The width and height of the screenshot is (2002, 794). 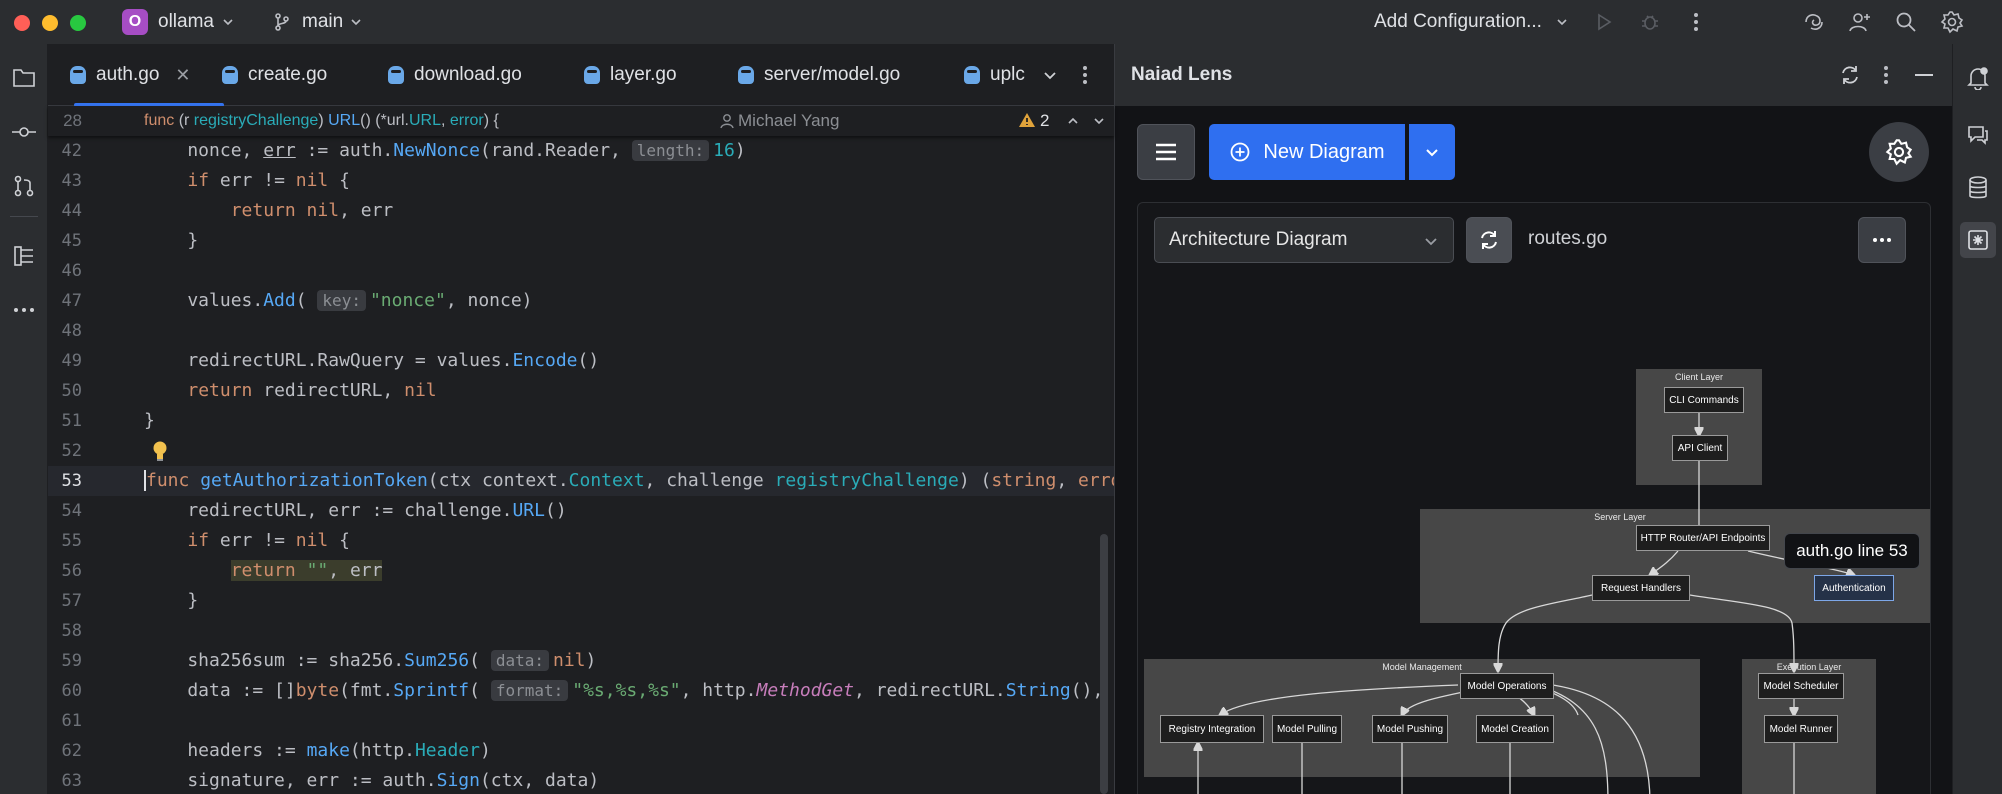 I want to click on naiad-settings-button, so click(x=1899, y=152).